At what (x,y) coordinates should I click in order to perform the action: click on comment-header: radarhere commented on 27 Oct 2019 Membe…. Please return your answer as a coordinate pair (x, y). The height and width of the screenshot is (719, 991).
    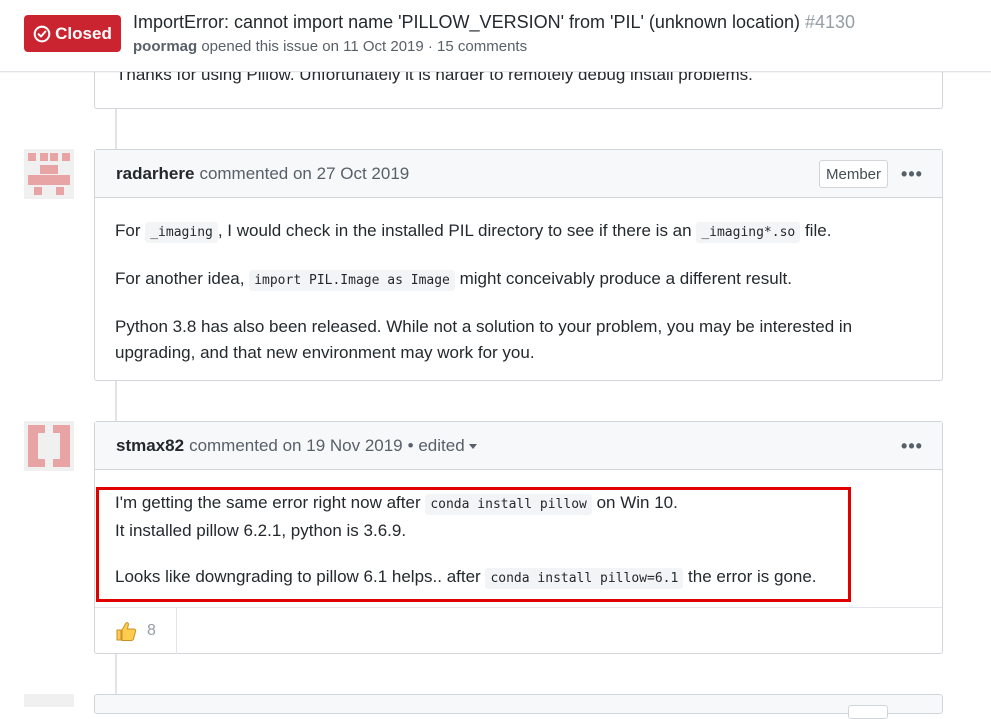
    Looking at the image, I should click on (518, 174).